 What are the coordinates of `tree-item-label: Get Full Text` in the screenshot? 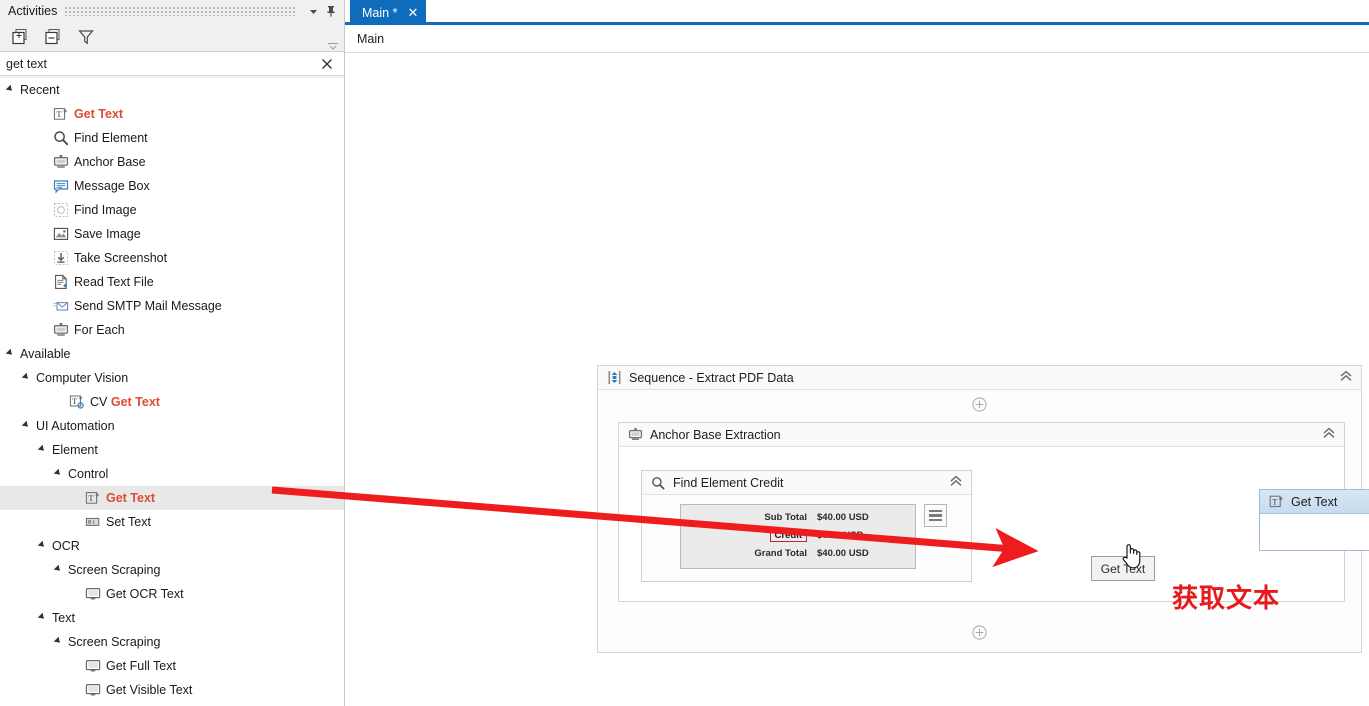 It's located at (141, 665).